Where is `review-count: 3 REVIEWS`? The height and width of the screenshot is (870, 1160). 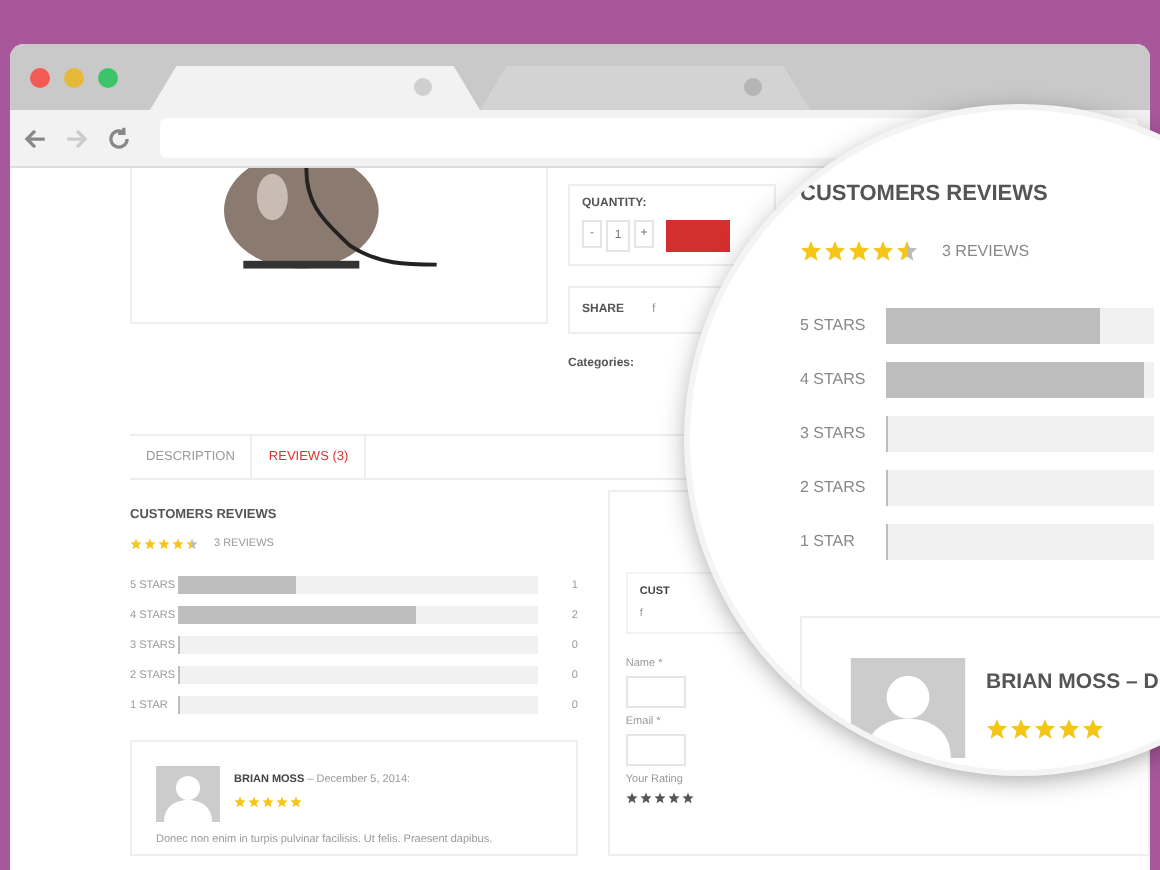 review-count: 3 REVIEWS is located at coordinates (986, 251).